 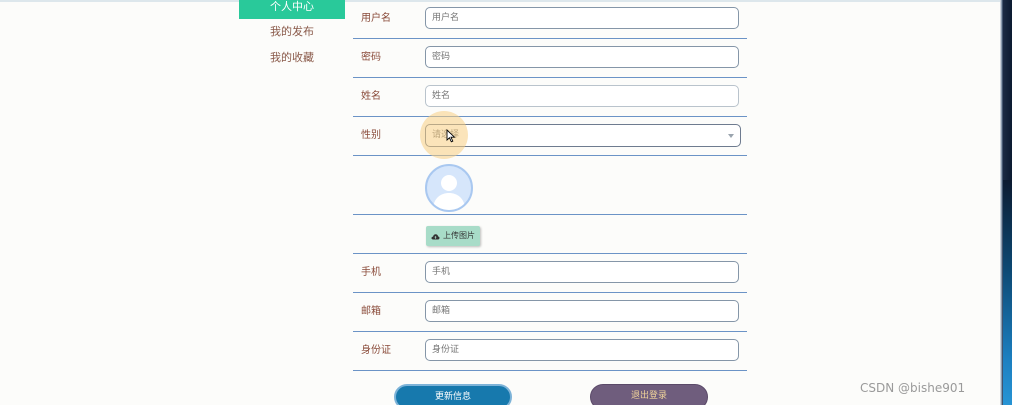 I want to click on name-input, so click(x=582, y=96).